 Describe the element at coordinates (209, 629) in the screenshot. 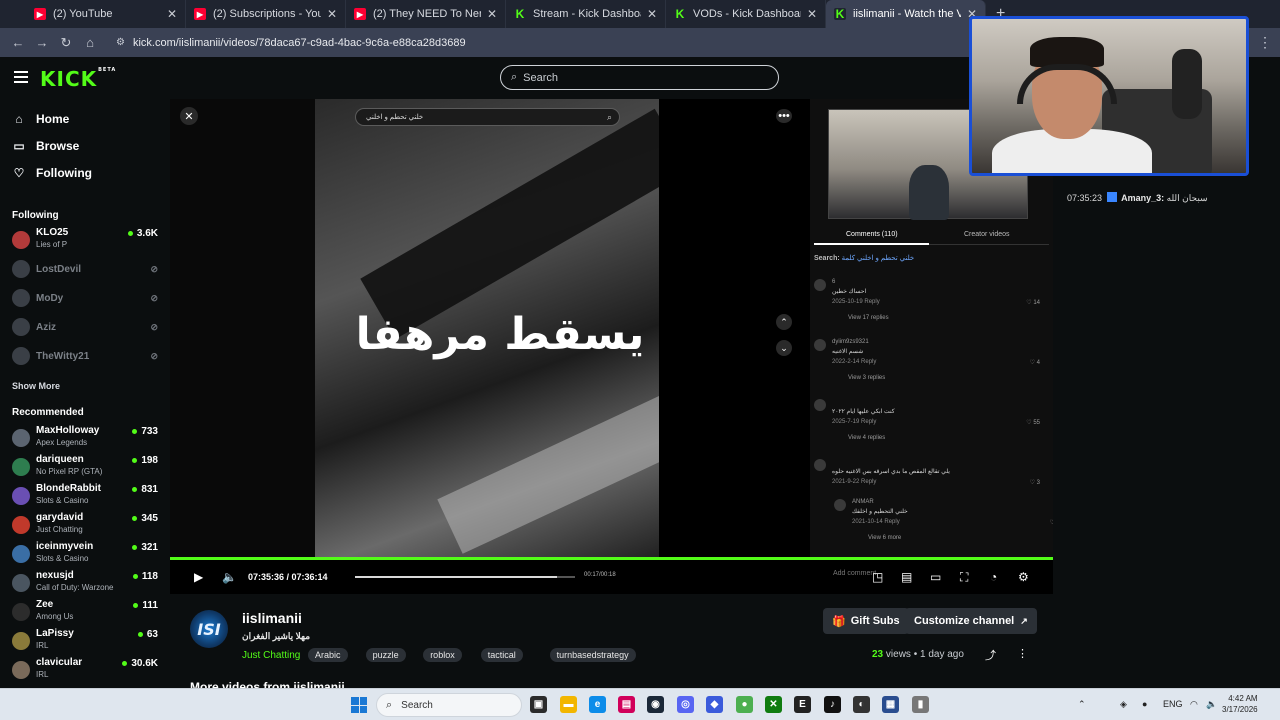

I see `channel-avatar: ISI` at that location.